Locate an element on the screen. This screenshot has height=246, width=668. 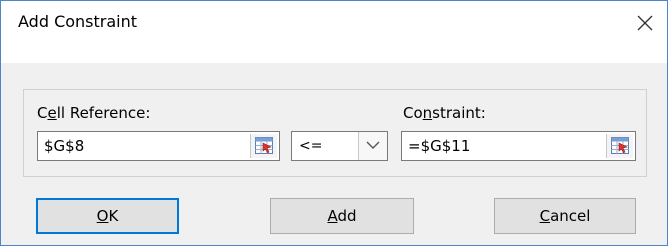
operator-select: <= is located at coordinates (339, 146).